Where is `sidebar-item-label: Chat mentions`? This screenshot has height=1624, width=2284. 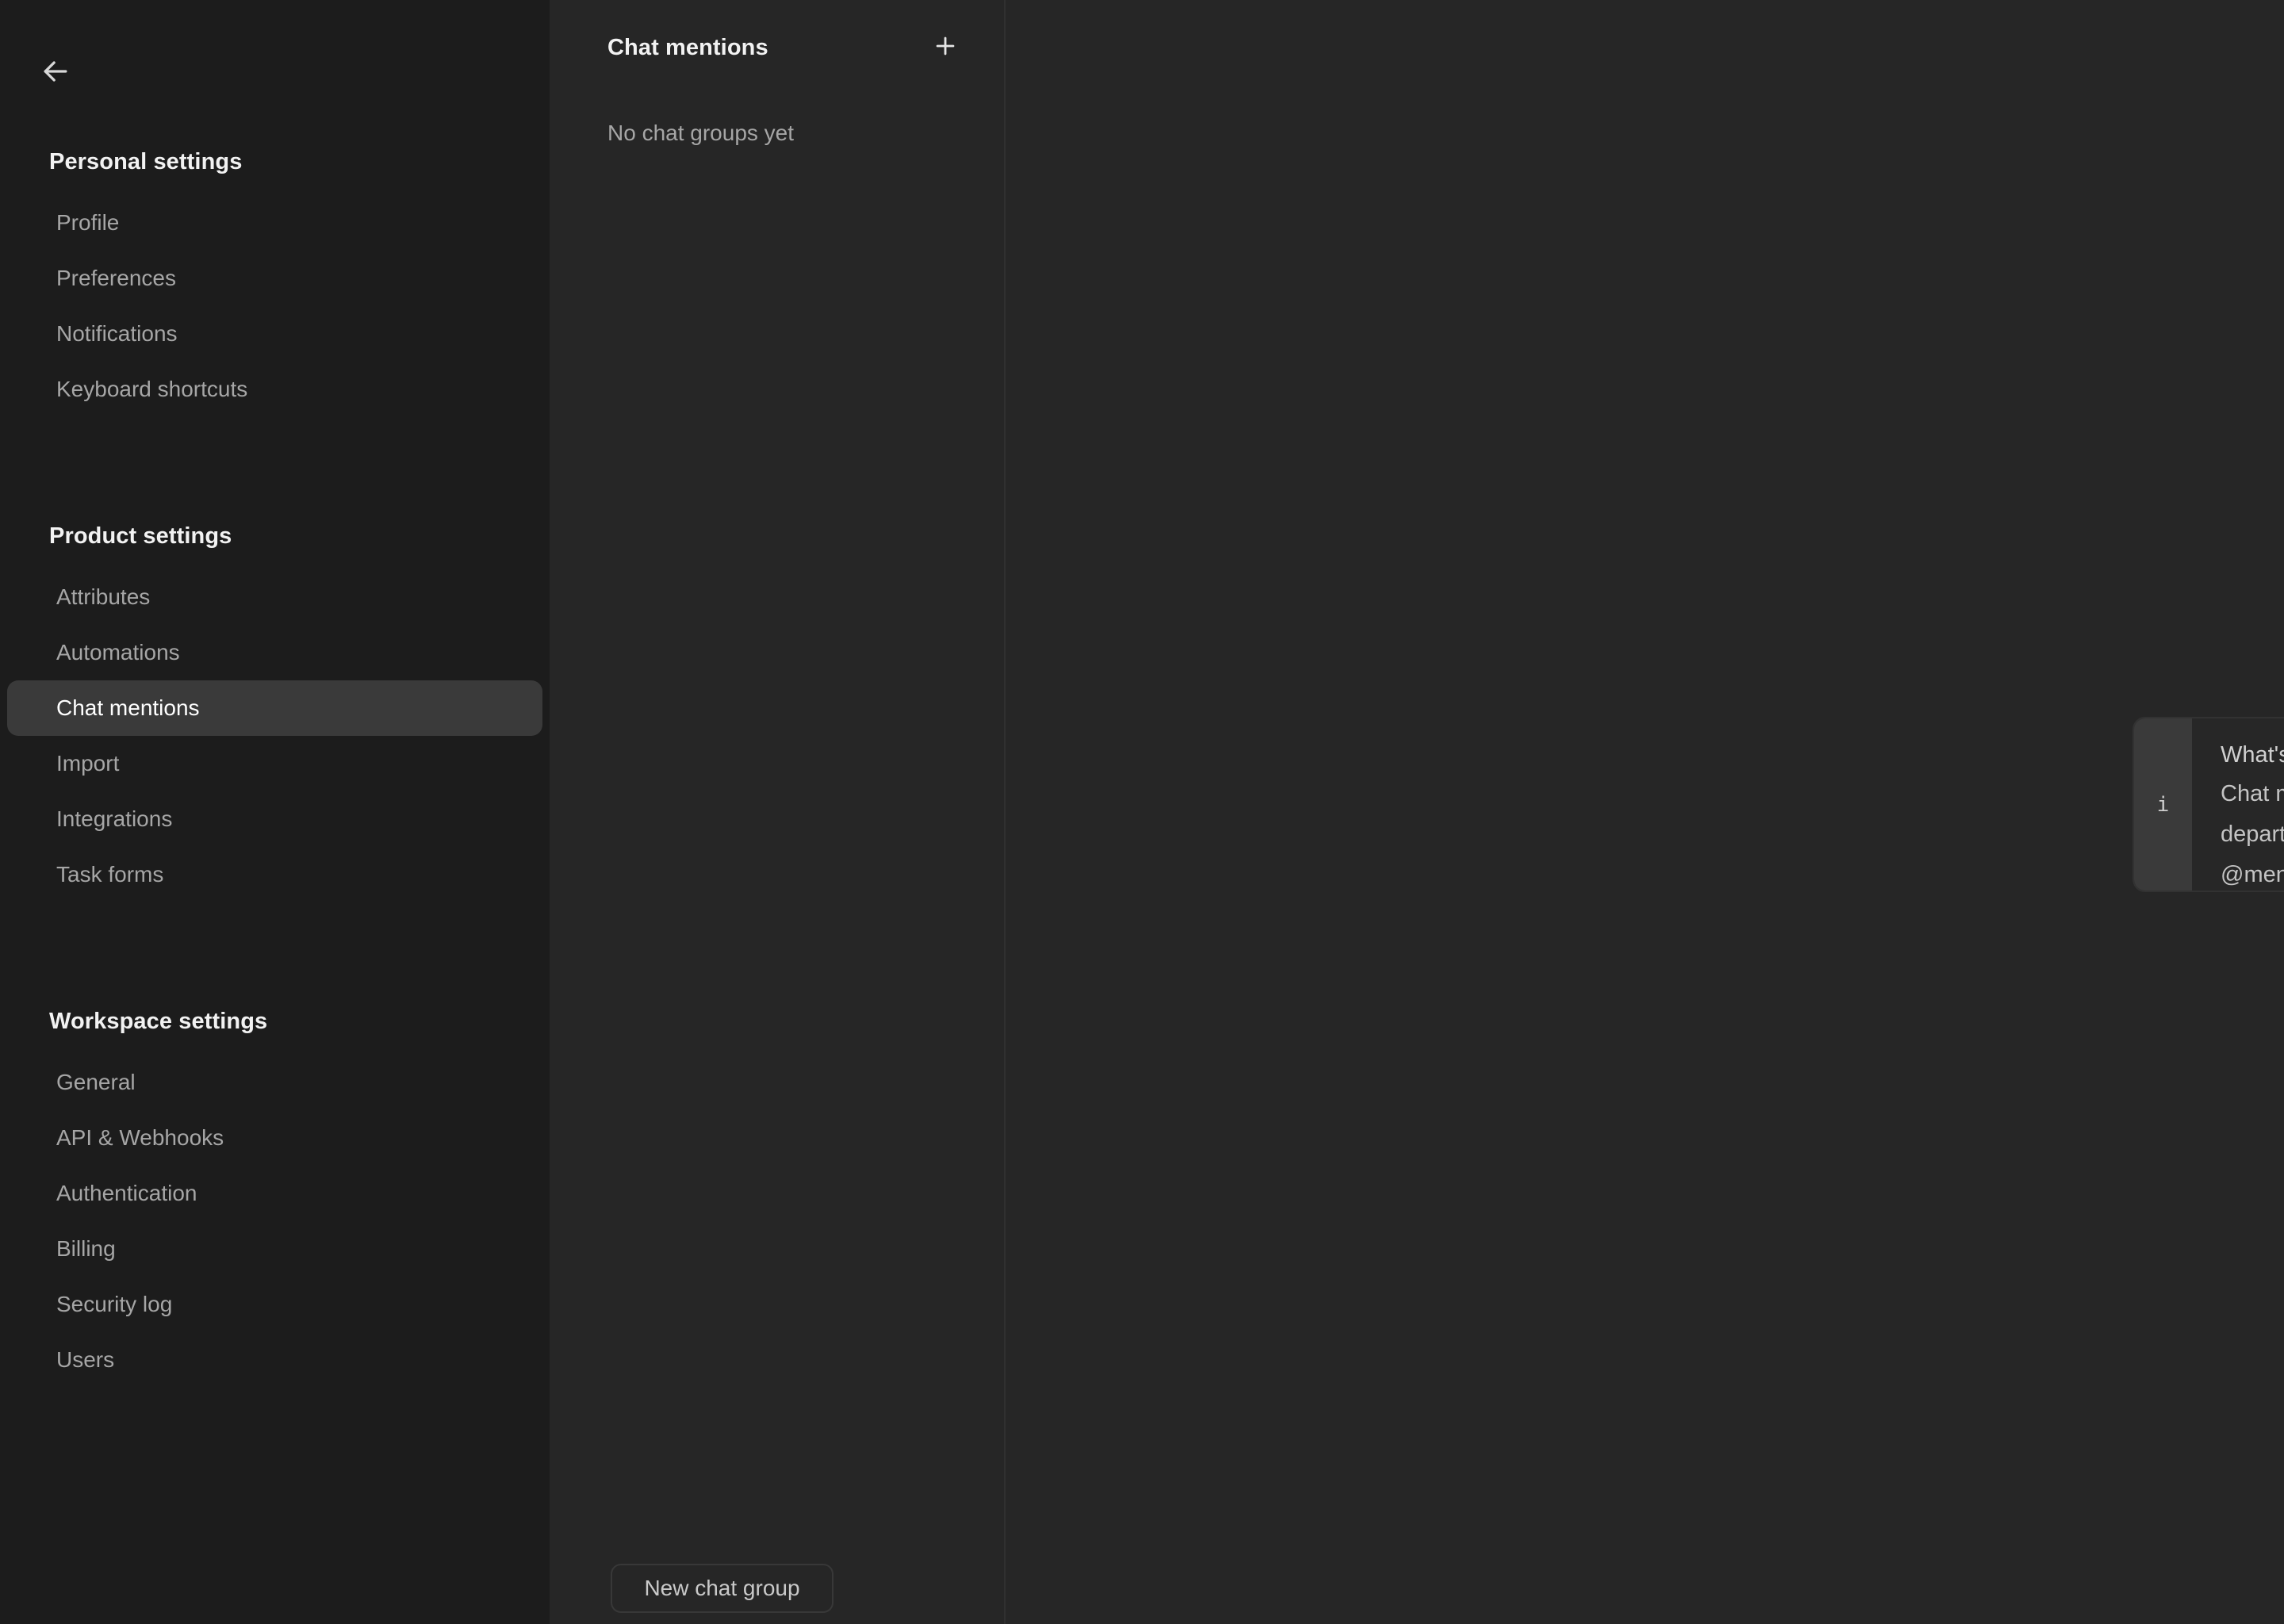
sidebar-item-label: Chat mentions is located at coordinates (128, 707).